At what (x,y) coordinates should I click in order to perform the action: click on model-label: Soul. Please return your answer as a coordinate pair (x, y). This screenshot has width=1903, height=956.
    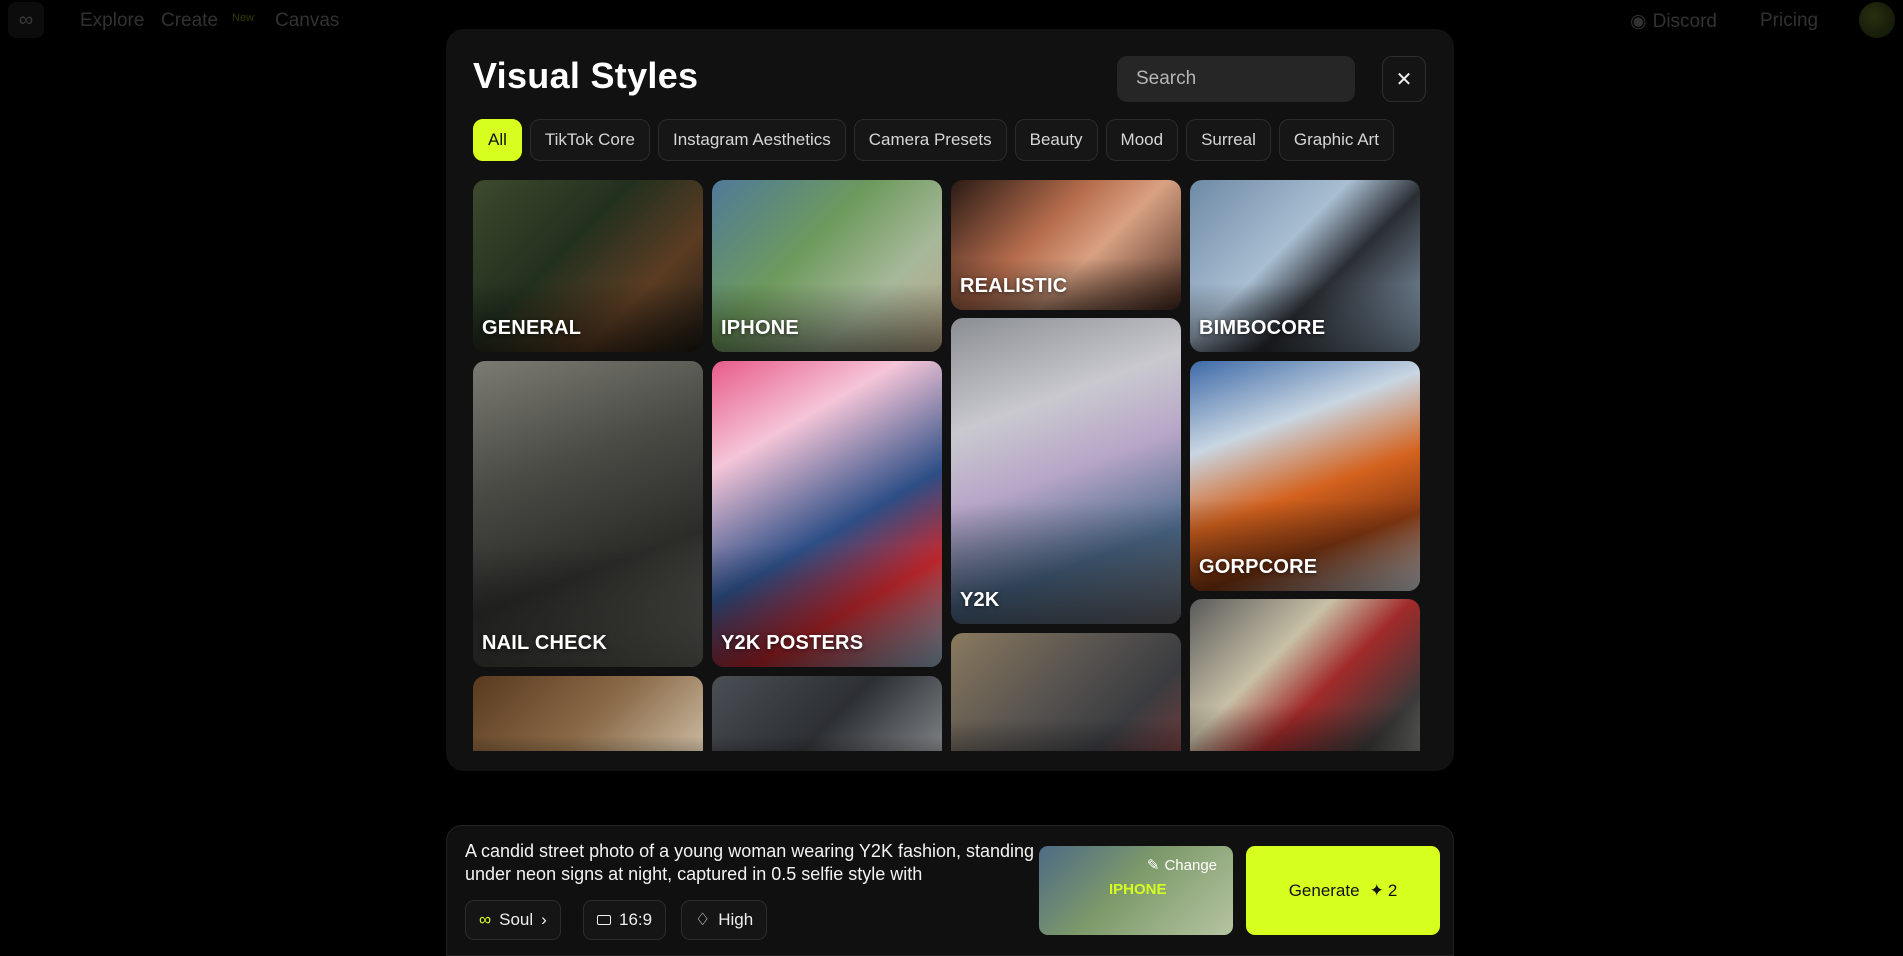
    Looking at the image, I should click on (516, 919).